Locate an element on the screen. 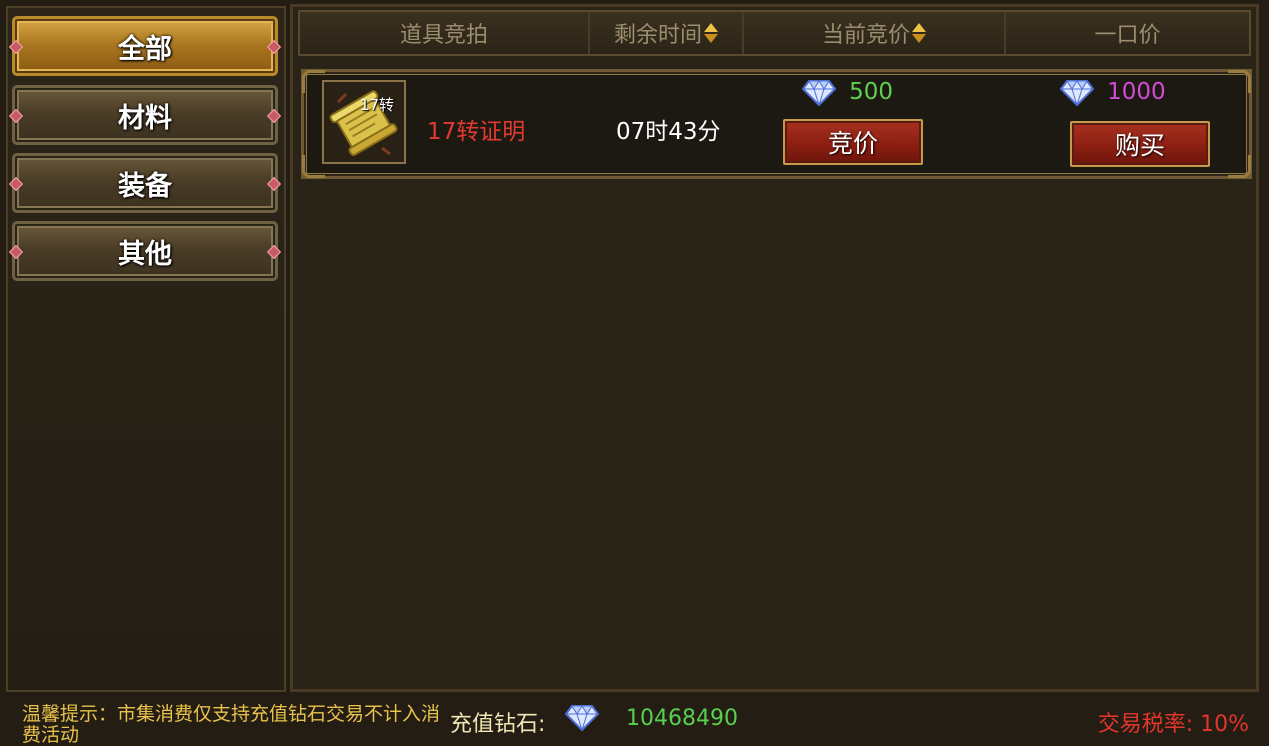  bid-button-label: 竞价 is located at coordinates (852, 143).